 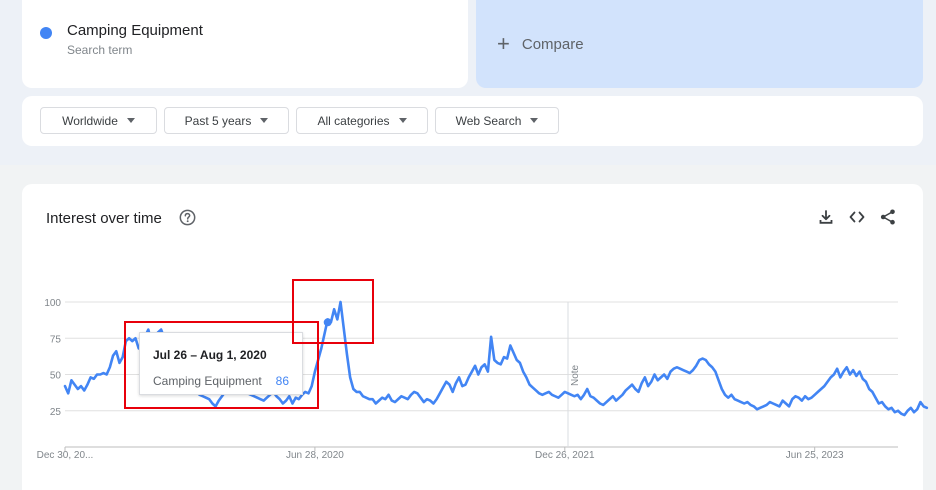 I want to click on y-tick-label: 25, so click(x=56, y=412).